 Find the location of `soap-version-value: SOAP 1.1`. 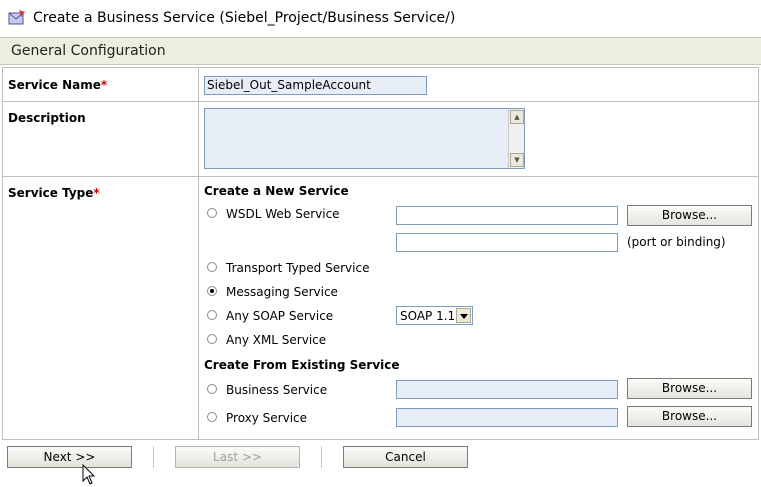

soap-version-value: SOAP 1.1 is located at coordinates (428, 316).